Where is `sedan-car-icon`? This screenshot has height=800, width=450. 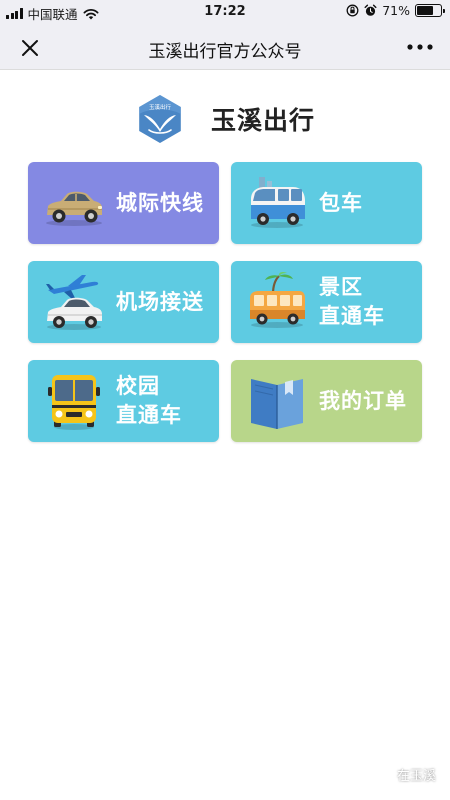 sedan-car-icon is located at coordinates (74, 208).